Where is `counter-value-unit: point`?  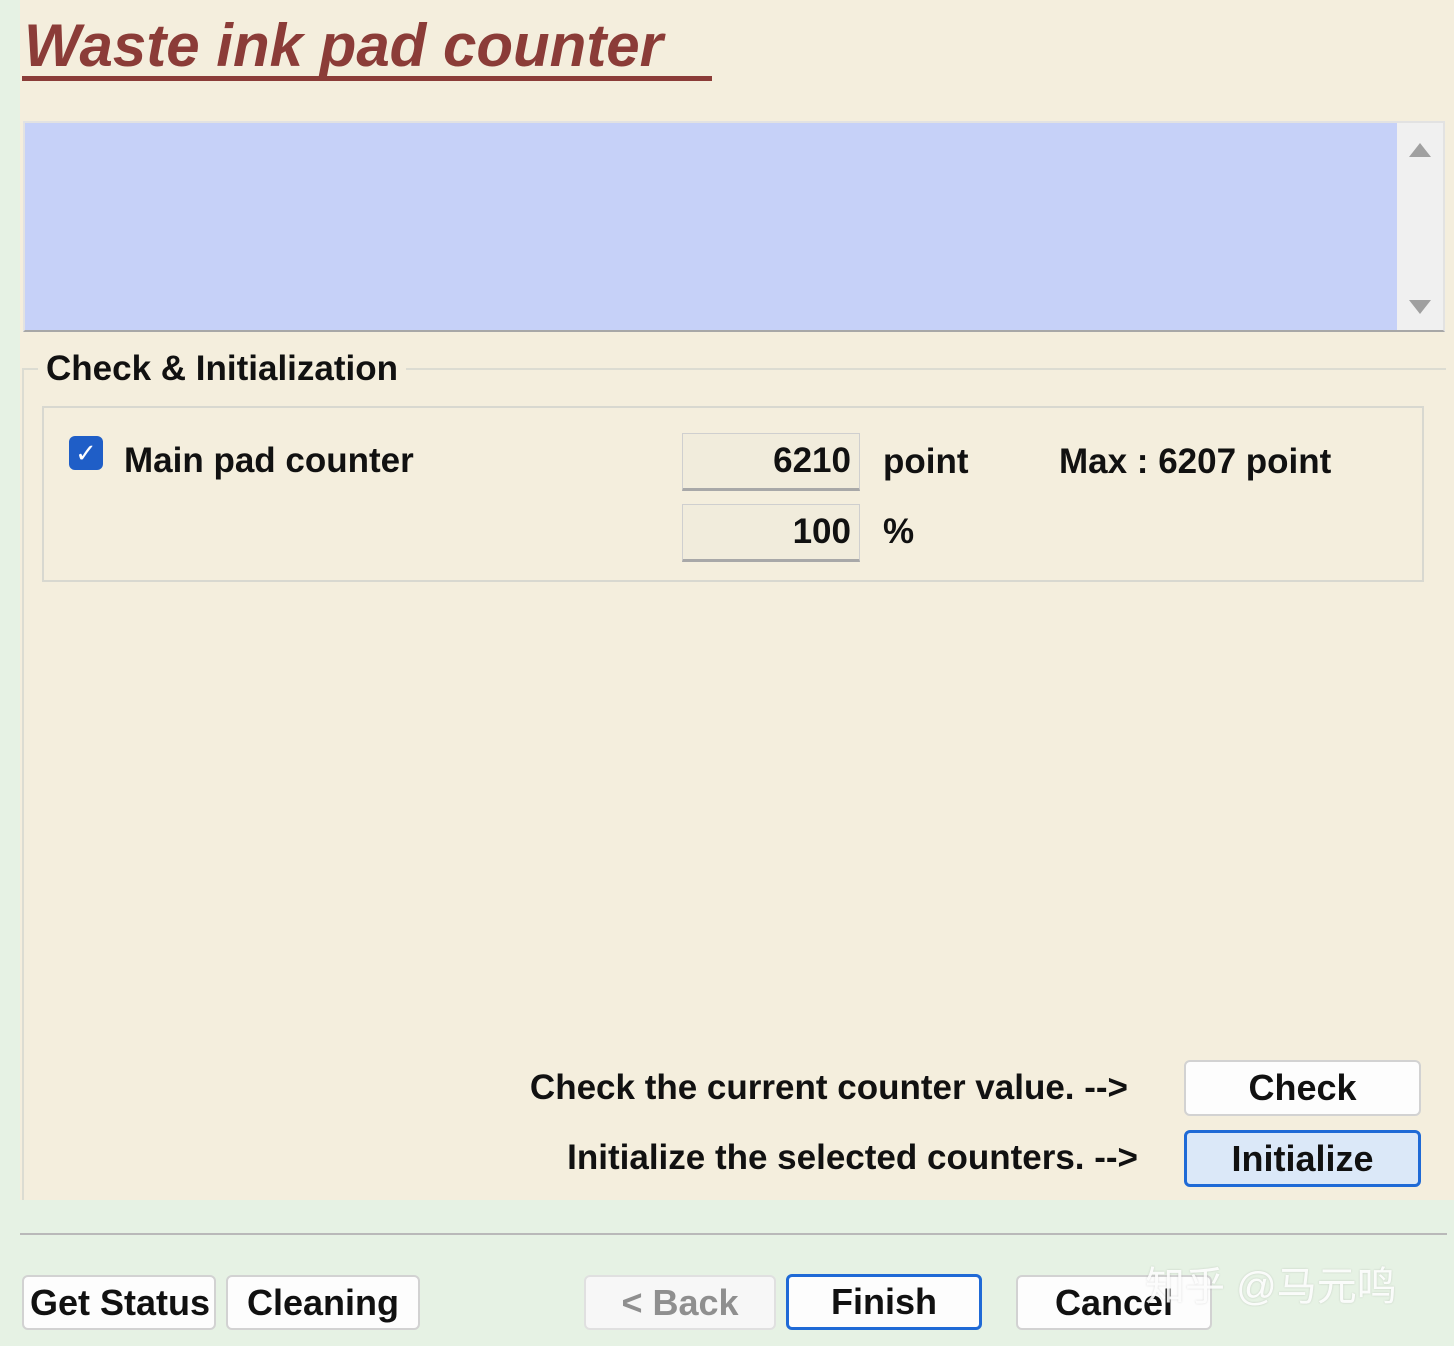 counter-value-unit: point is located at coordinates (926, 461).